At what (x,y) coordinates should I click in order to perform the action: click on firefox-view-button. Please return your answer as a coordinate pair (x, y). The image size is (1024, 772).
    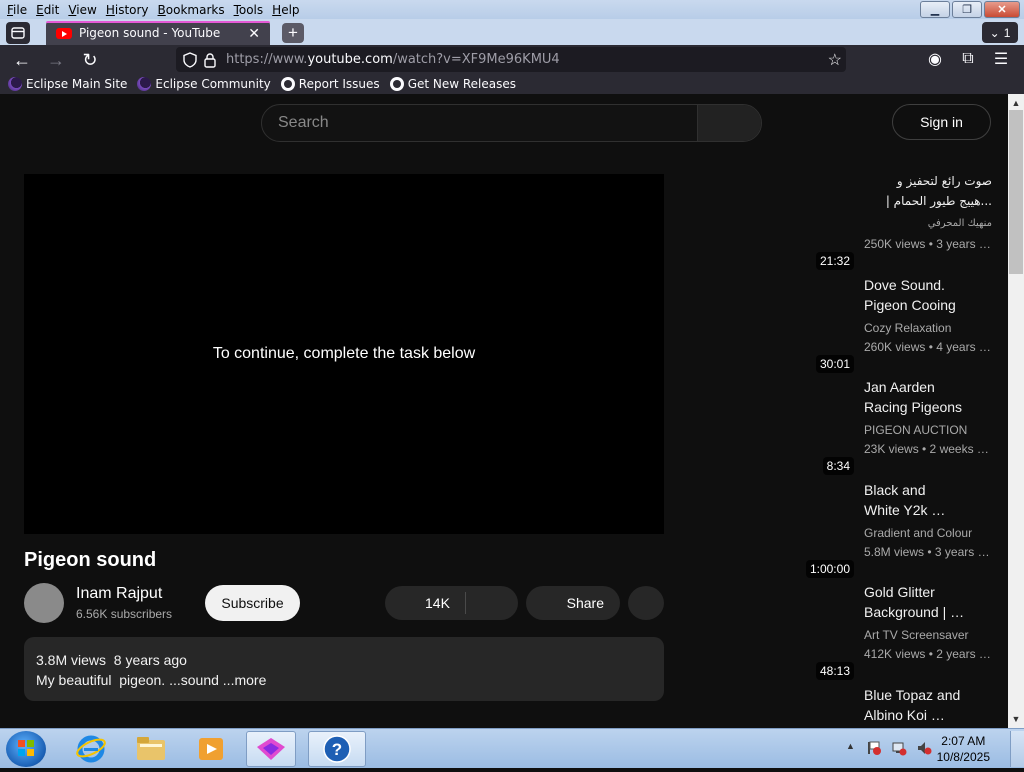
    Looking at the image, I should click on (18, 33).